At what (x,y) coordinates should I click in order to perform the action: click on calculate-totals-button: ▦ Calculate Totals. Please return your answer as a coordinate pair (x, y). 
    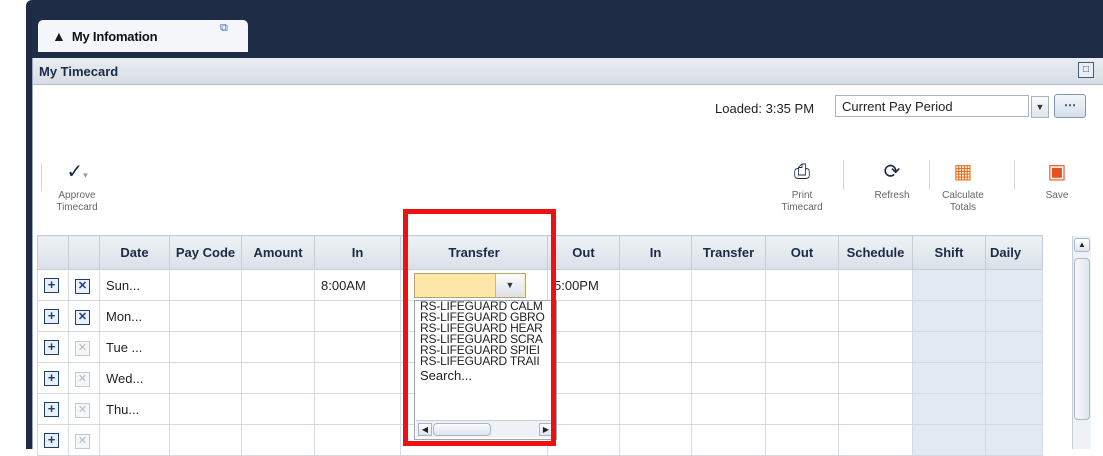
    Looking at the image, I should click on (963, 187).